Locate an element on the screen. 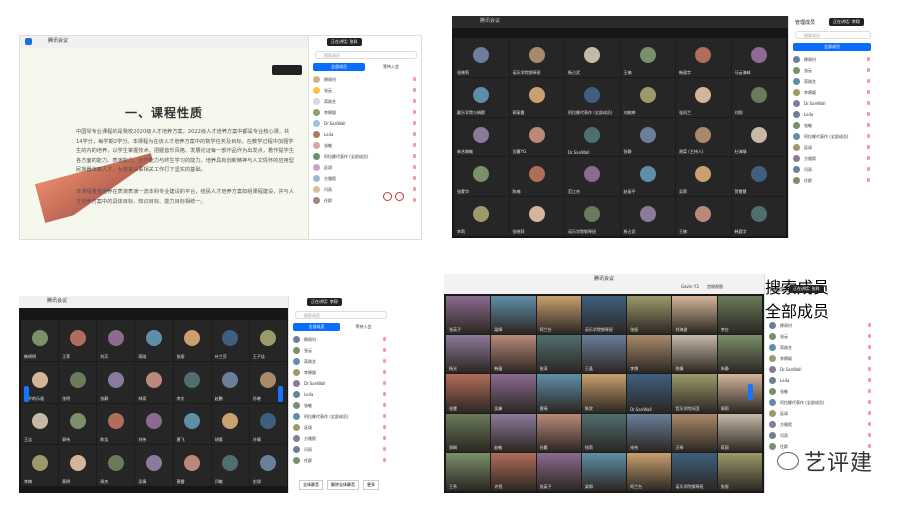 The width and height of the screenshot is (897, 507). participant-tile: 张静 is located at coordinates (116, 382).